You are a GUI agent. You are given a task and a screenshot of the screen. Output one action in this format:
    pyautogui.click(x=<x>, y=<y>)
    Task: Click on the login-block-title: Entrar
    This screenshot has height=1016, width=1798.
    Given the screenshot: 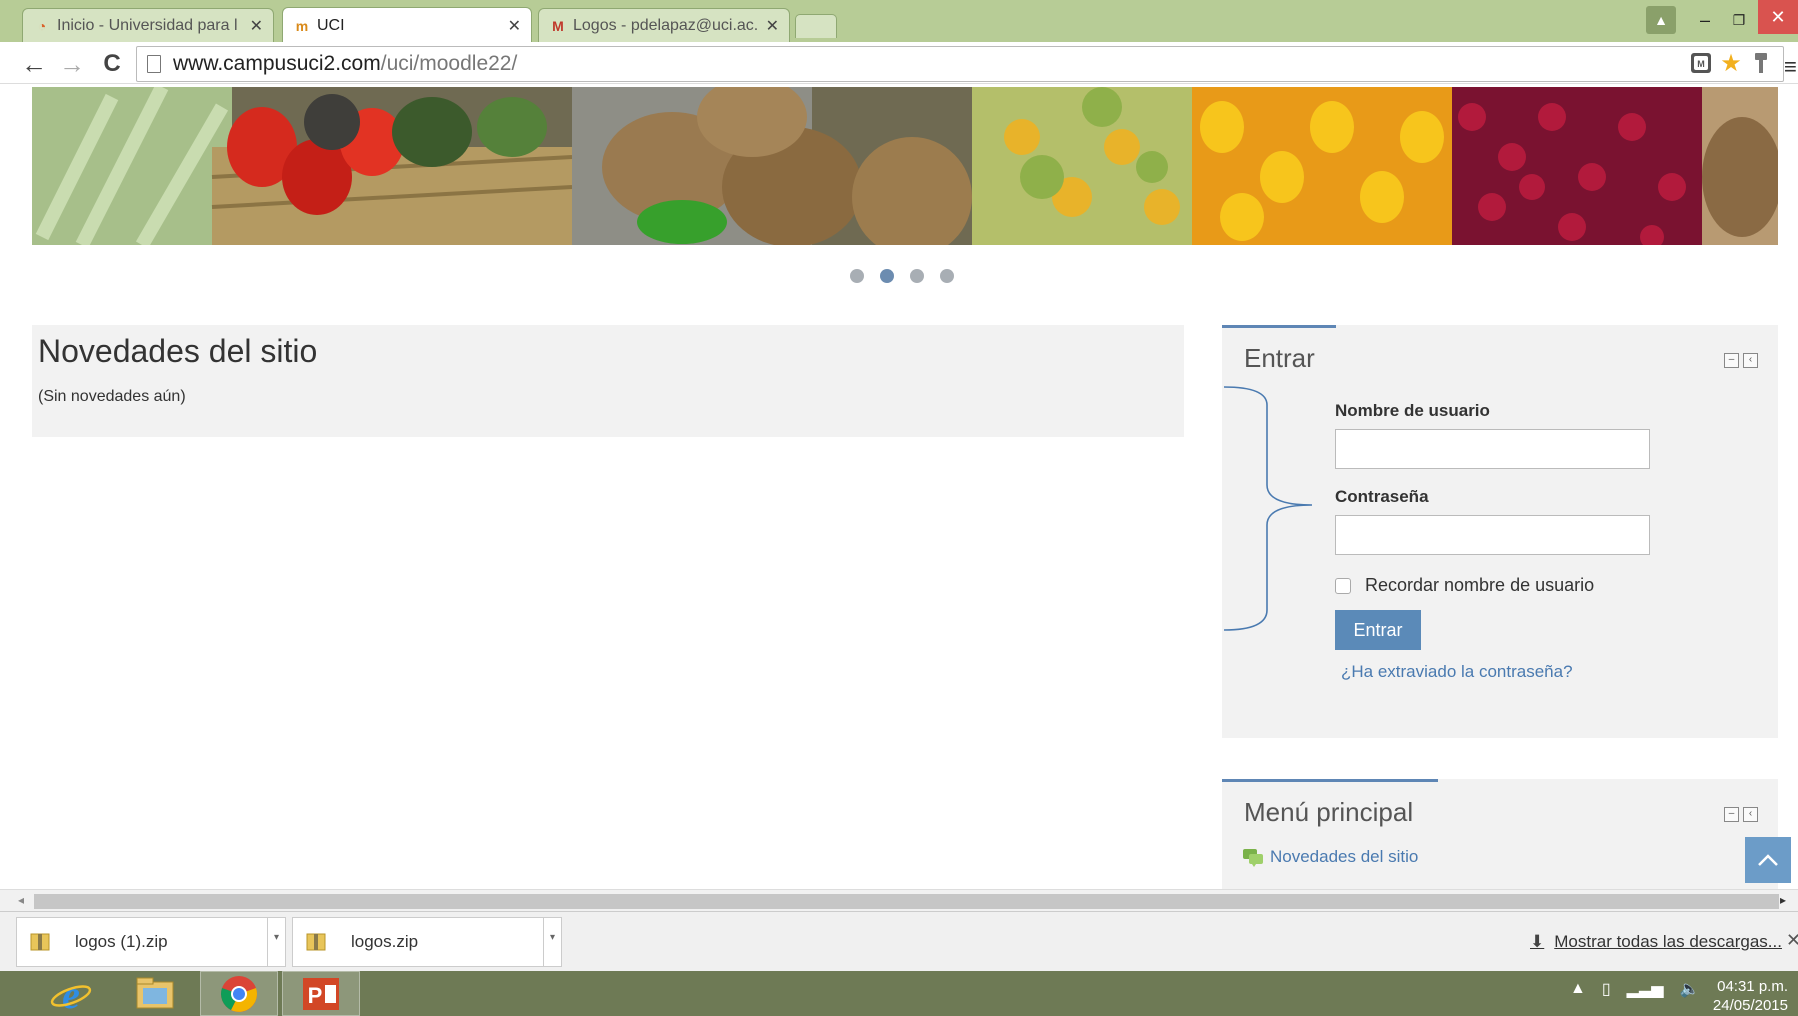 What is the action you would take?
    pyautogui.click(x=1279, y=358)
    